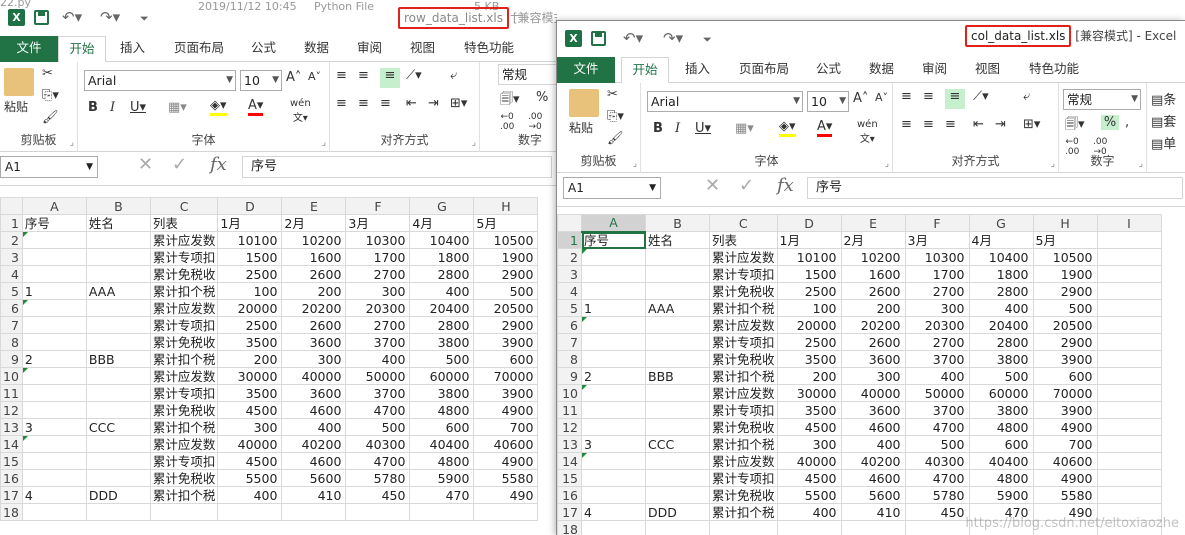 The width and height of the screenshot is (1185, 535). What do you see at coordinates (937, 342) in the screenshot?
I see `cell-f7: 2700` at bounding box center [937, 342].